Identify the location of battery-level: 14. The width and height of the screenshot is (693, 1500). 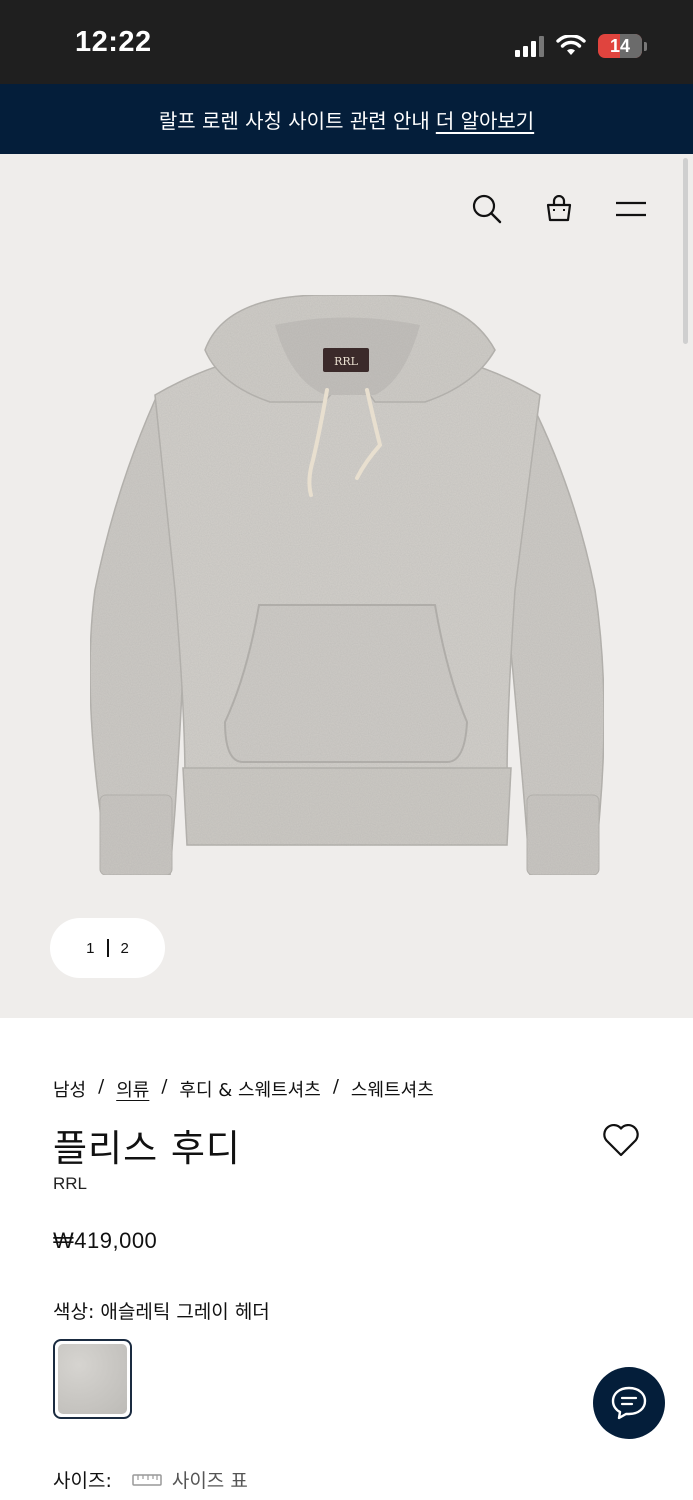
(620, 45).